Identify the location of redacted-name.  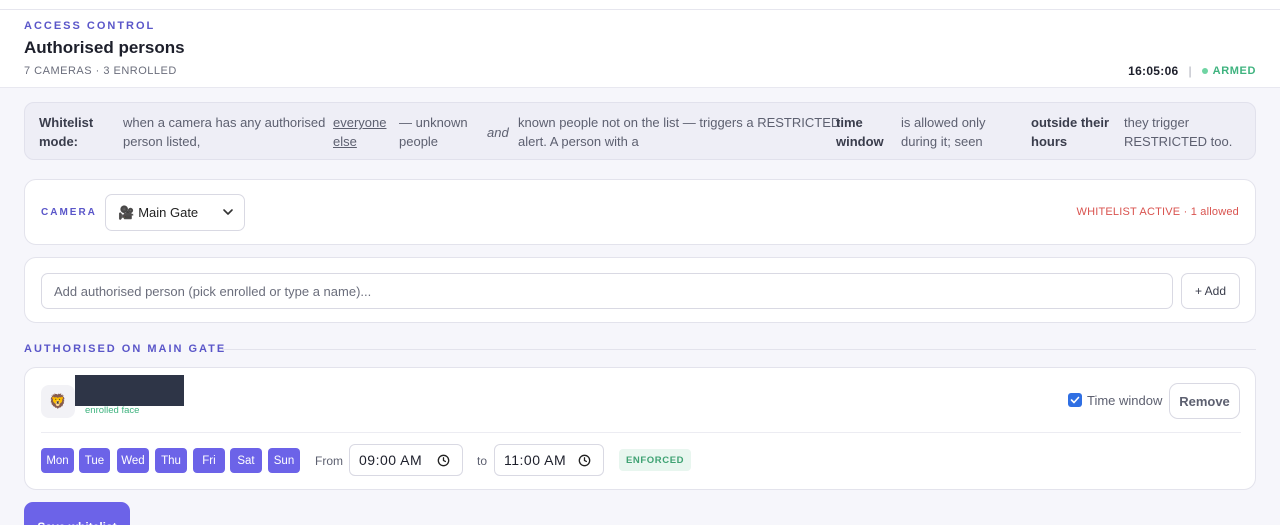
(129, 390).